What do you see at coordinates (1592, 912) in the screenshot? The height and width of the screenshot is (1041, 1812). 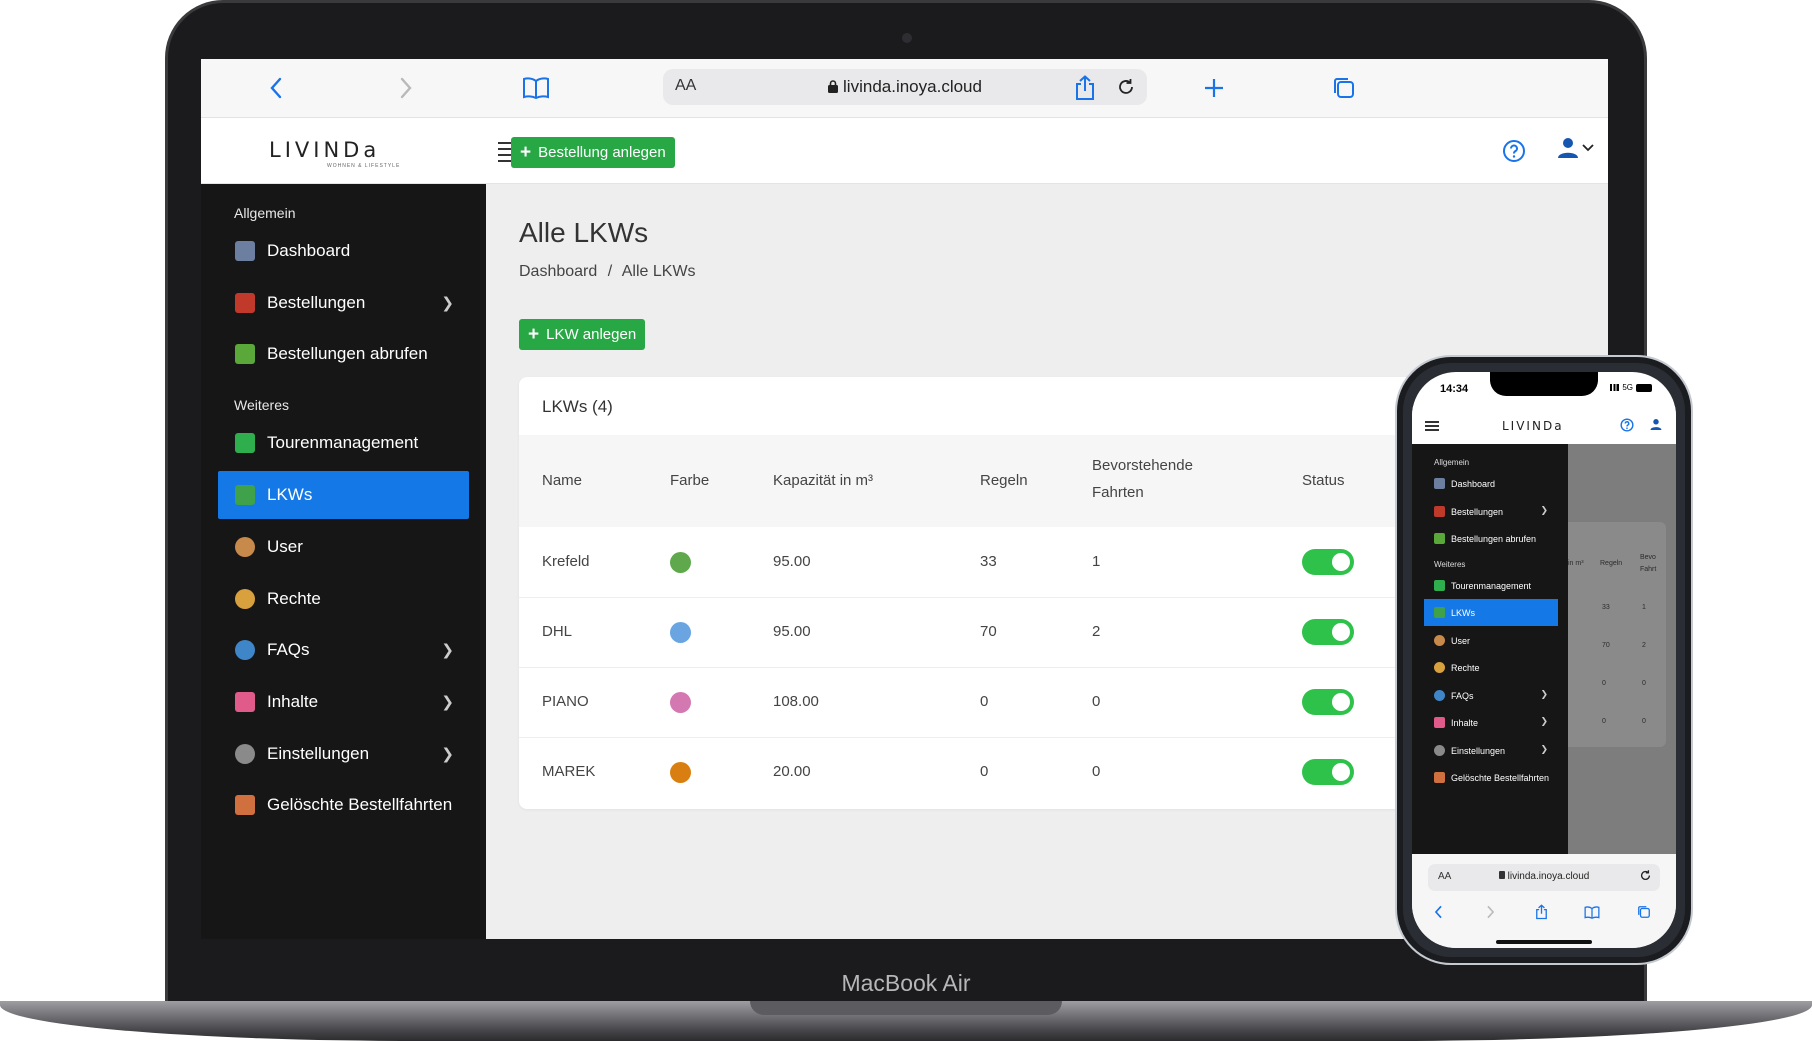 I see `phone-bookmarks-icon` at bounding box center [1592, 912].